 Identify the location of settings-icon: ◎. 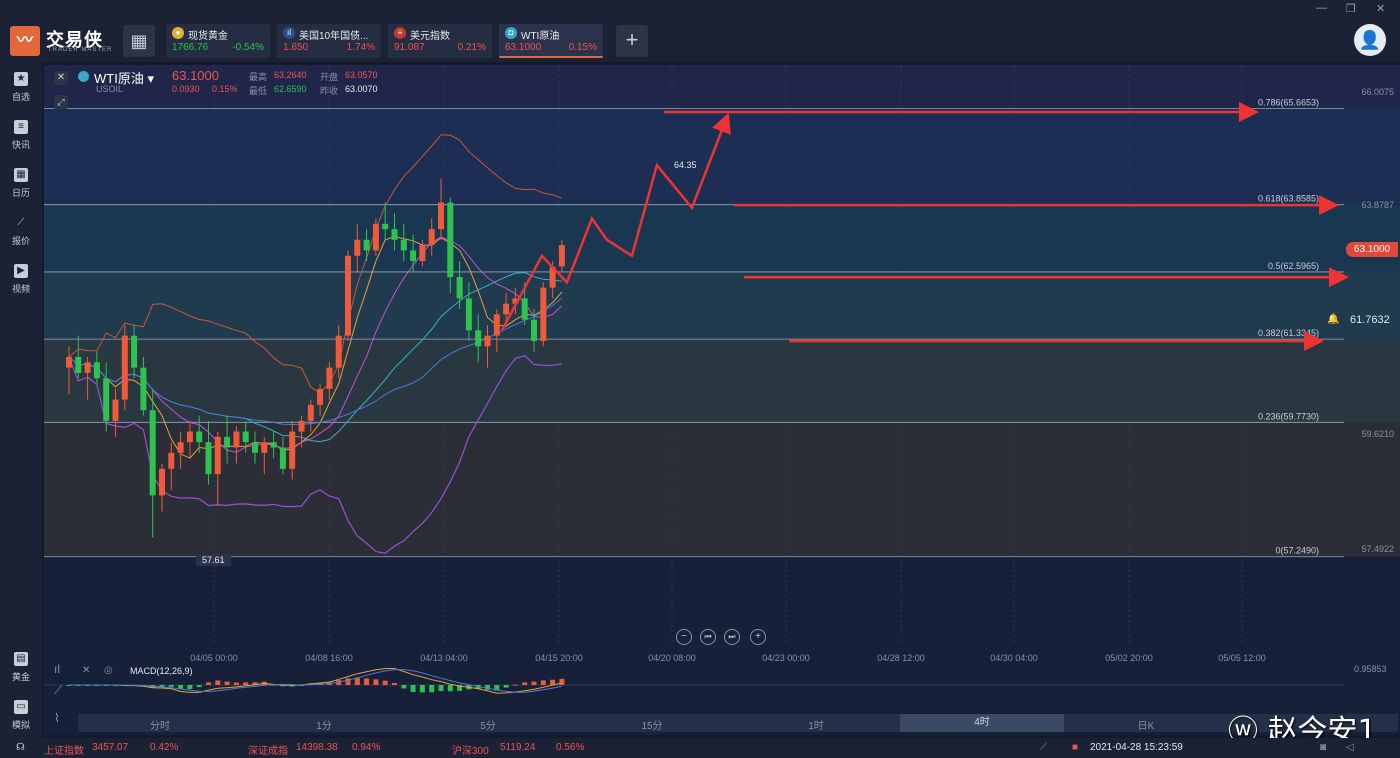
(108, 670).